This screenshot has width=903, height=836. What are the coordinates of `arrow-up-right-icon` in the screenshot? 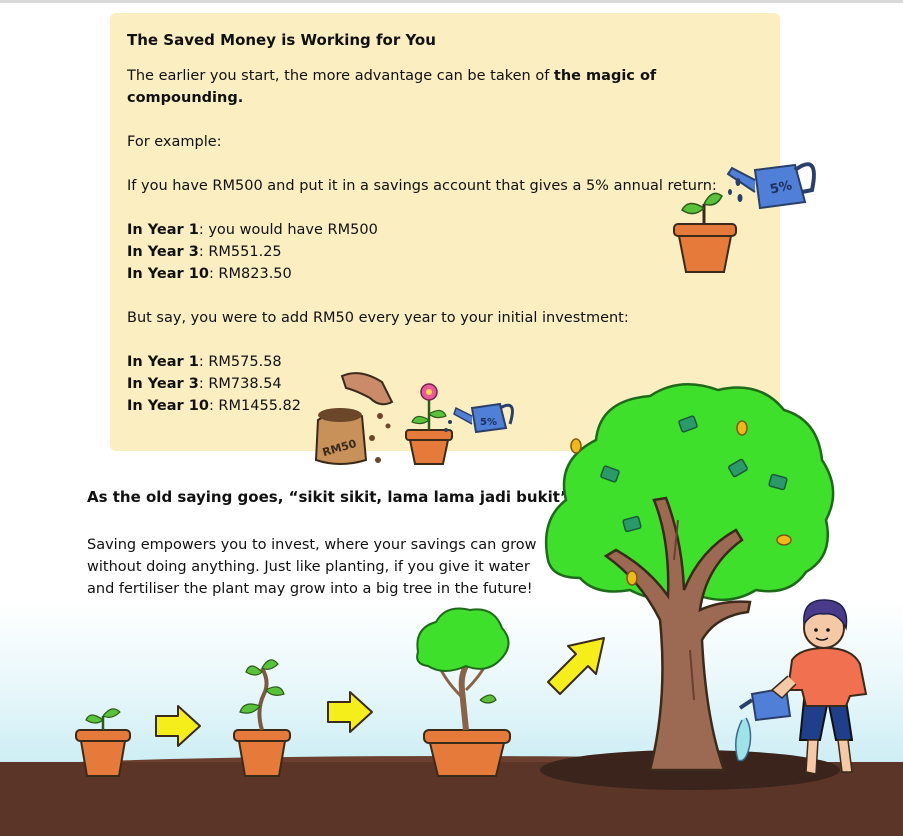 It's located at (576, 666).